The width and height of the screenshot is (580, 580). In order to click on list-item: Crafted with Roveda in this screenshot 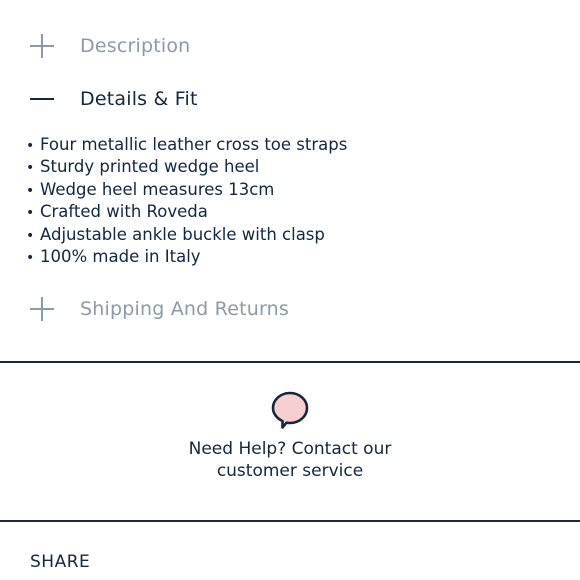, I will do `click(186, 212)`.